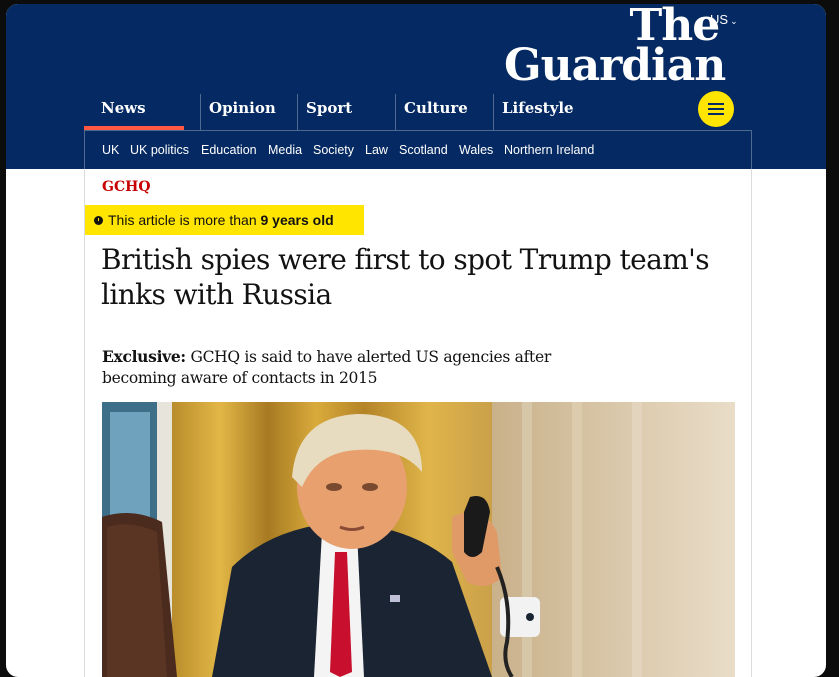  I want to click on subnav-item-uk: UK, so click(110, 150).